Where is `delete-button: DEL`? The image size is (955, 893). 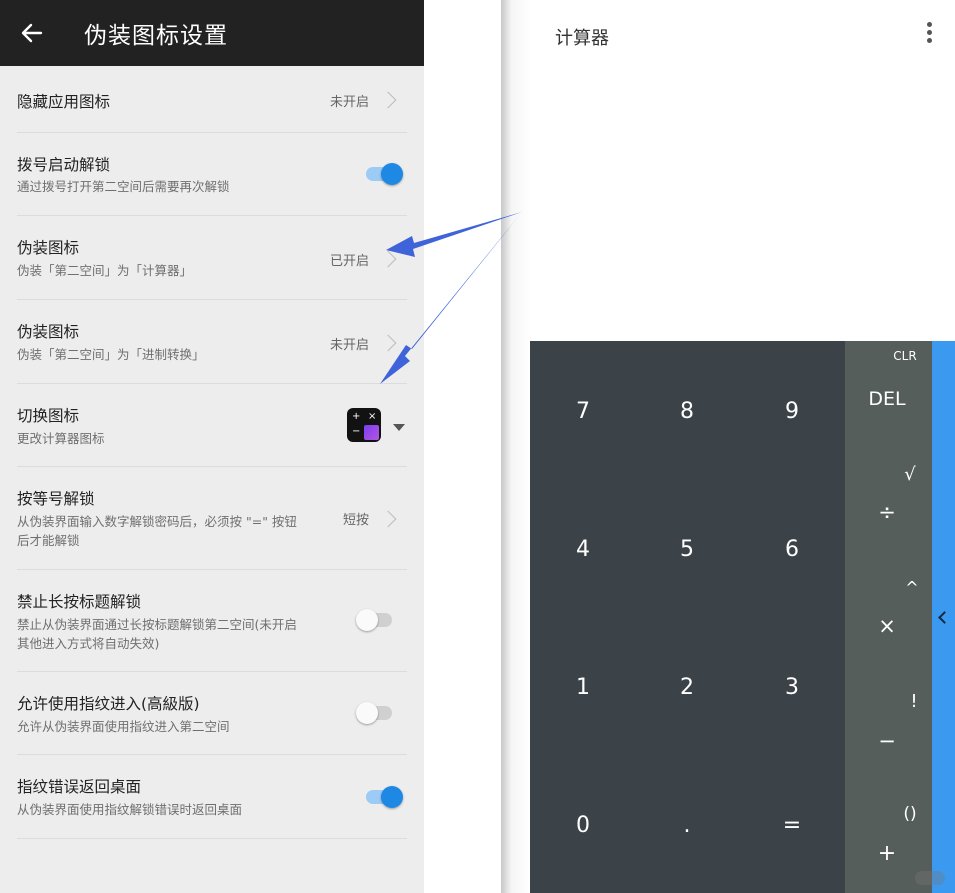 delete-button: DEL is located at coordinates (887, 399).